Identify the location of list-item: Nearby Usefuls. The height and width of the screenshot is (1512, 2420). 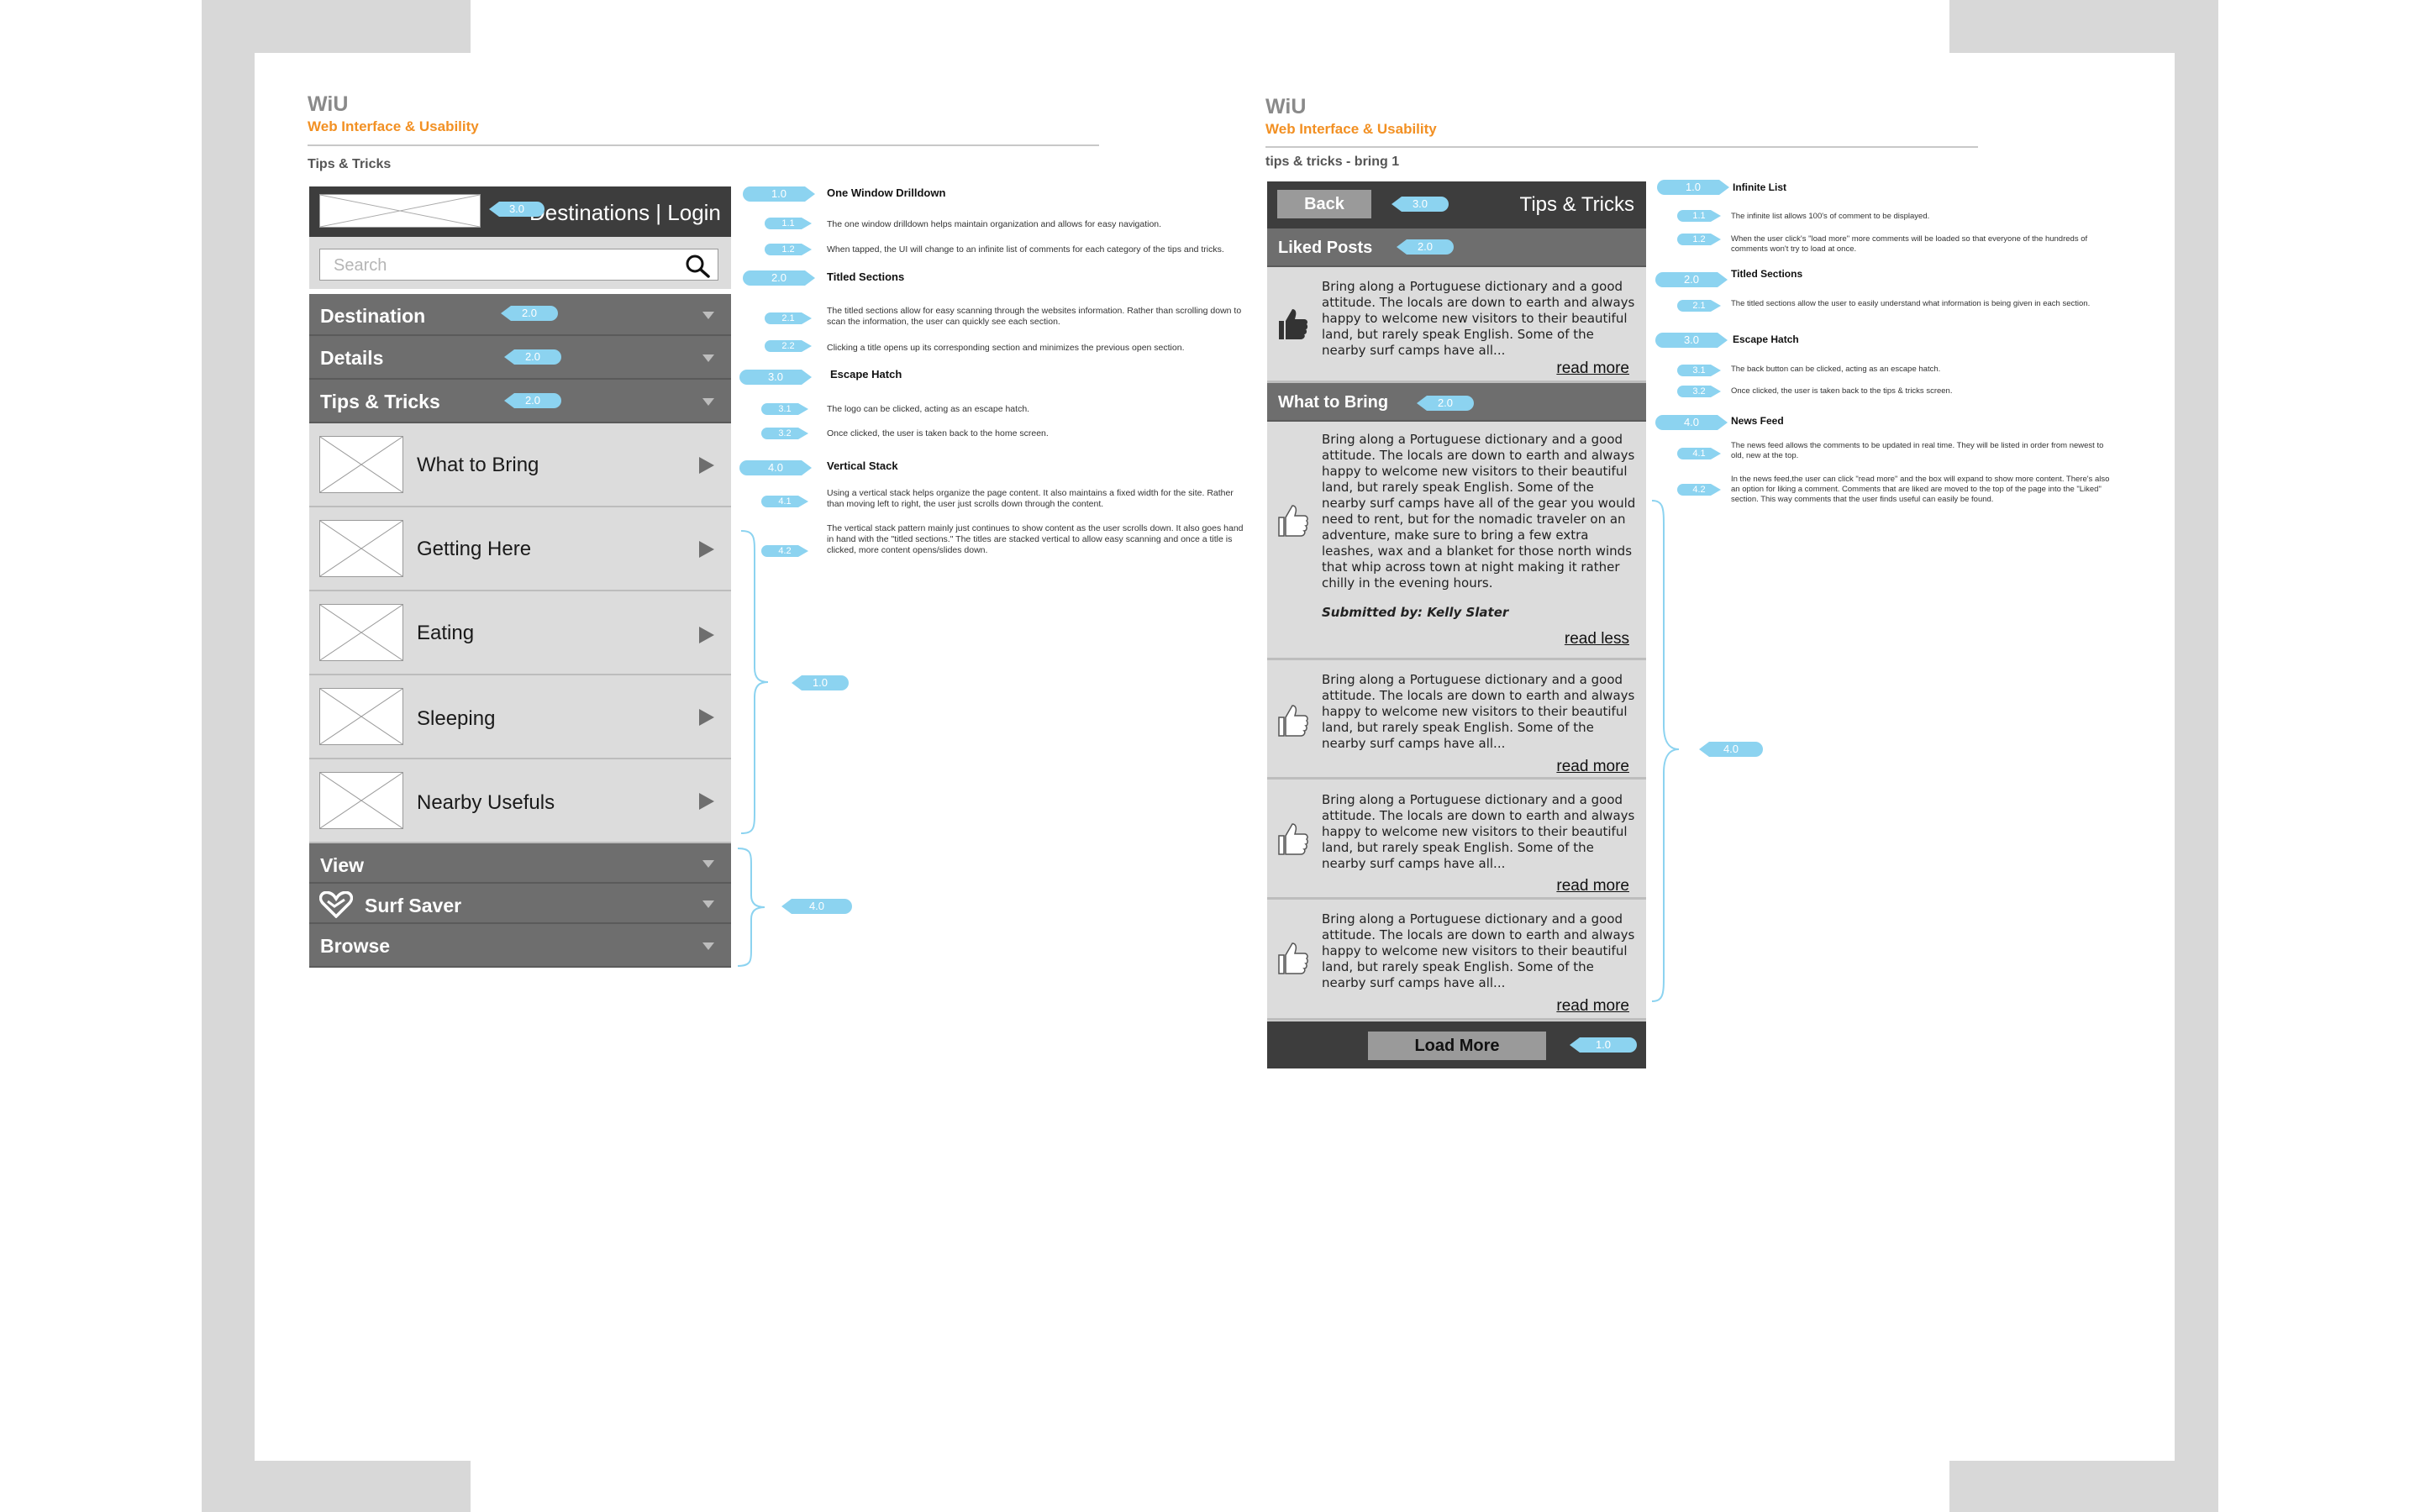
(520, 801).